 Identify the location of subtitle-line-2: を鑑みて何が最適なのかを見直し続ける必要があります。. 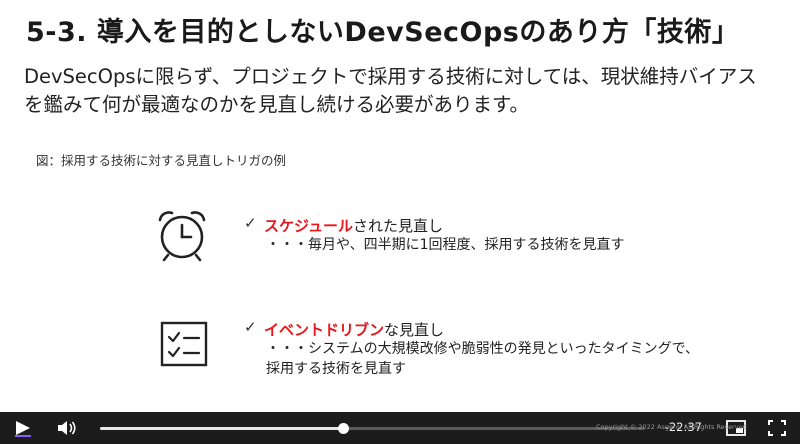
(277, 104).